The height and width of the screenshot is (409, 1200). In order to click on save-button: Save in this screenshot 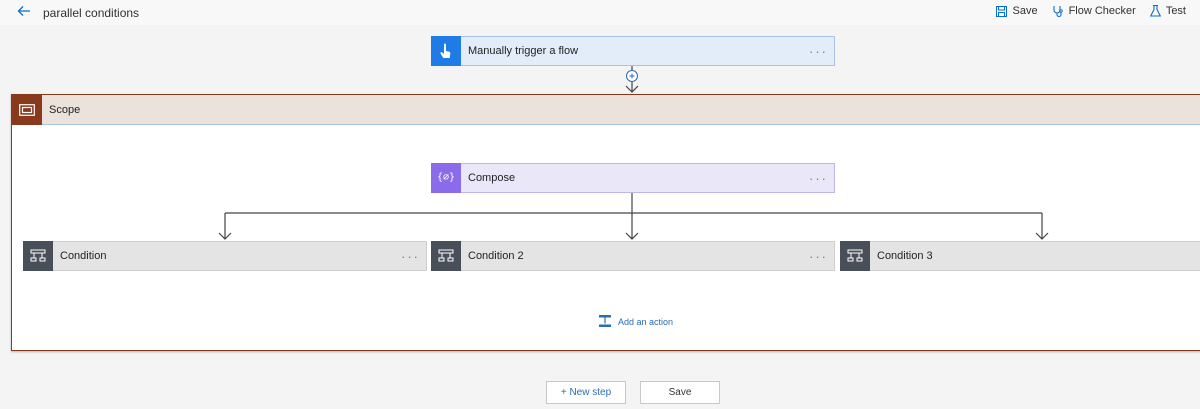, I will do `click(680, 392)`.